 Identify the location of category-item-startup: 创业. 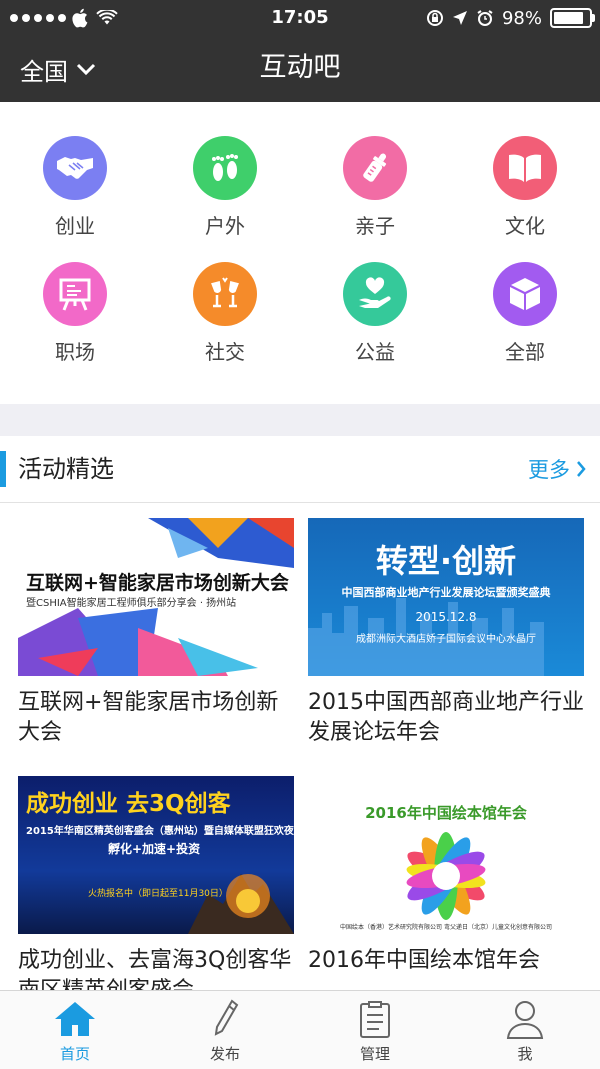
(75, 191).